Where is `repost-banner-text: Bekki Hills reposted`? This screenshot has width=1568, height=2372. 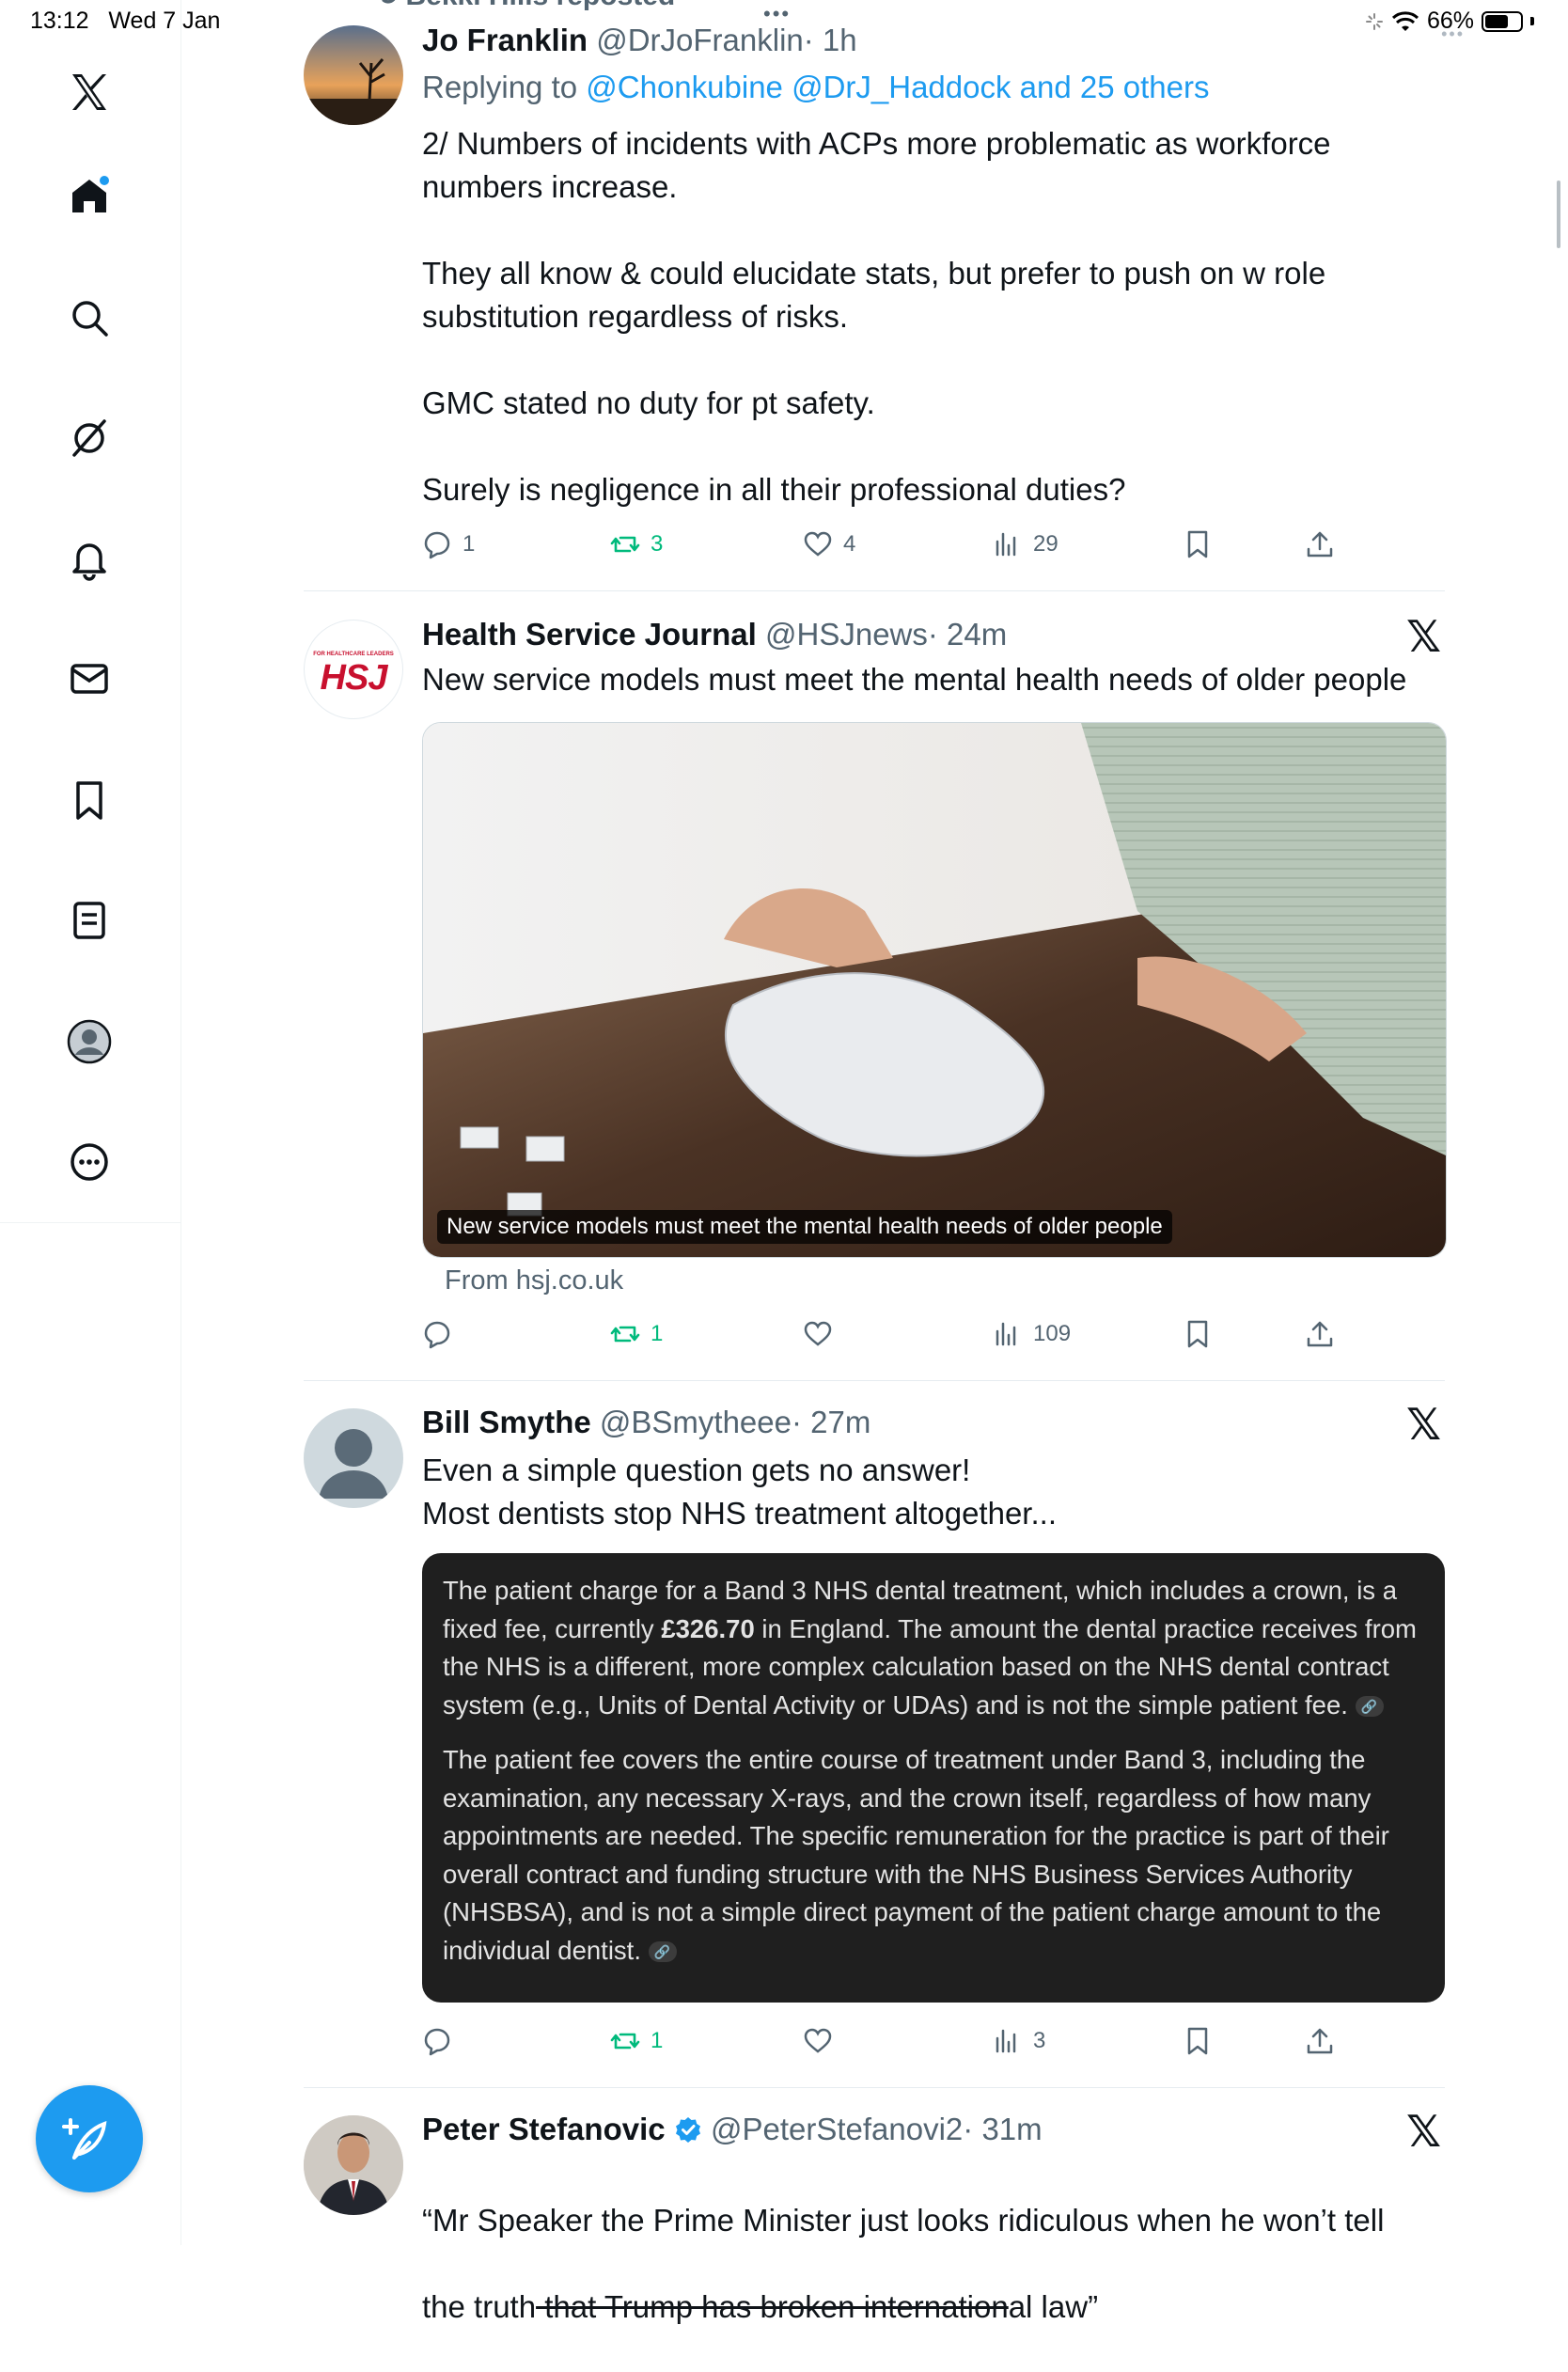
repost-banner-text: Bekki Hills reposted is located at coordinates (540, 5).